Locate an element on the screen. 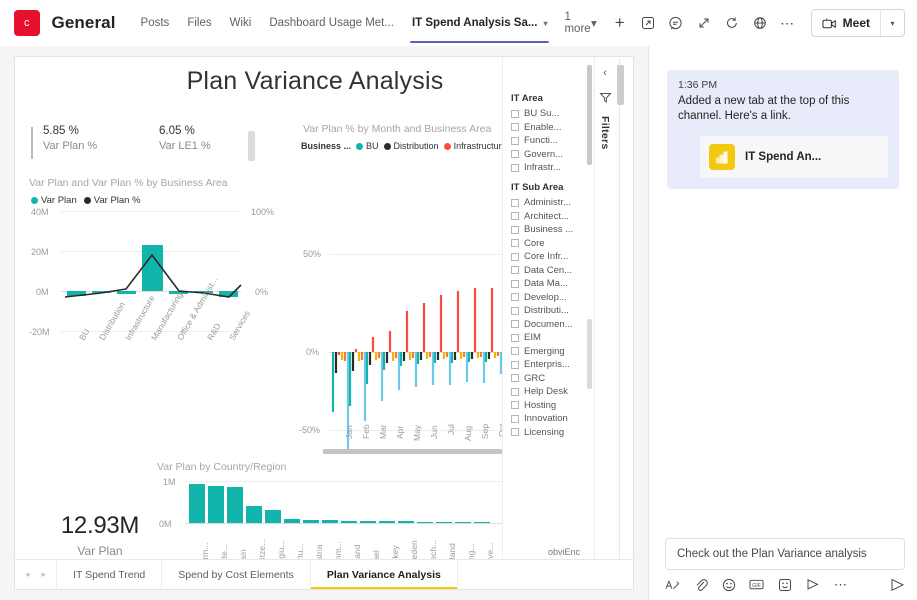 Image resolution: width=917 pixels, height=600 pixels. gif-icon: GIF is located at coordinates (756, 584).